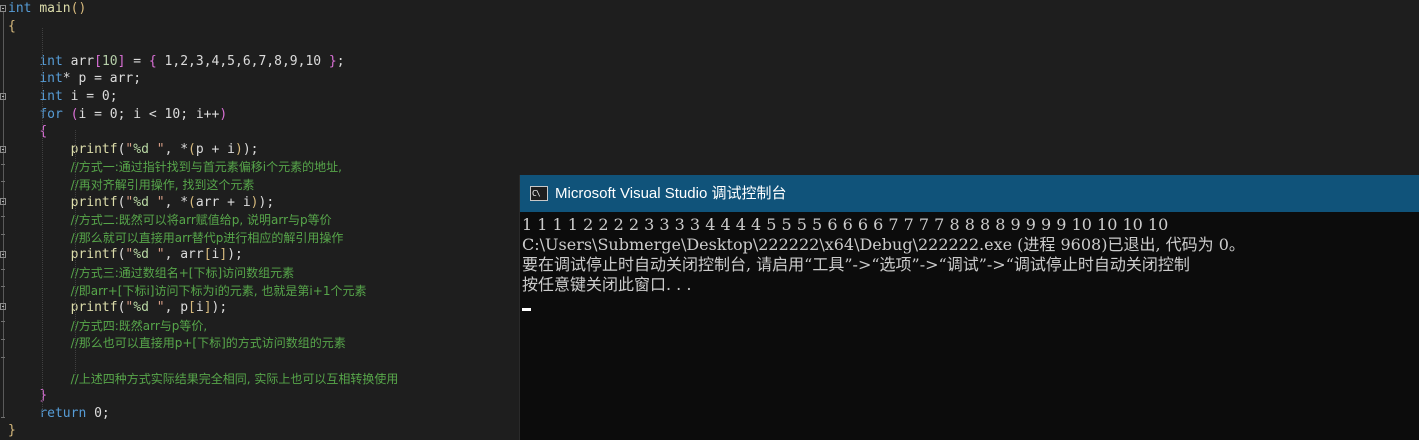  Describe the element at coordinates (206, 167) in the screenshot. I see `code-comment: //方式一:通过指针找到与首元素偏移i个元素的地址,` at that location.